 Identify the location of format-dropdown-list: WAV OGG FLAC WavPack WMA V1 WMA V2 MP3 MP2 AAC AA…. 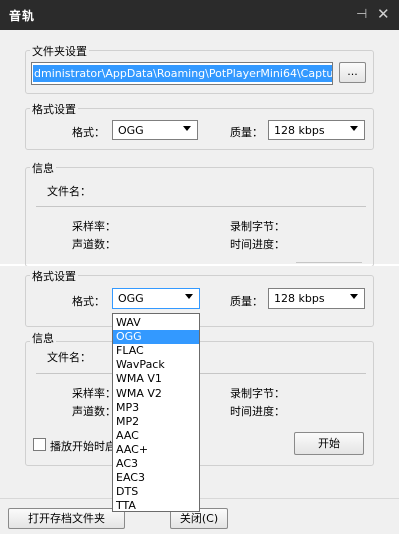
(156, 412).